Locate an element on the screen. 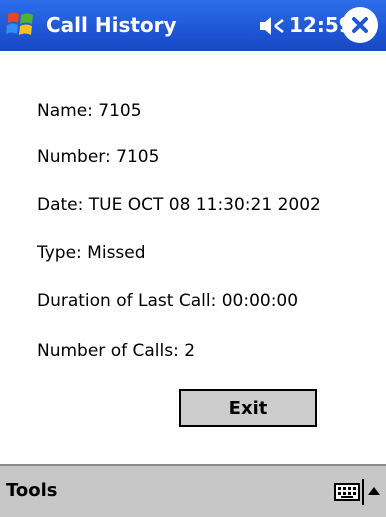  date-label: Date: TUE OCT 08 11:30:21 2002 is located at coordinates (179, 205).